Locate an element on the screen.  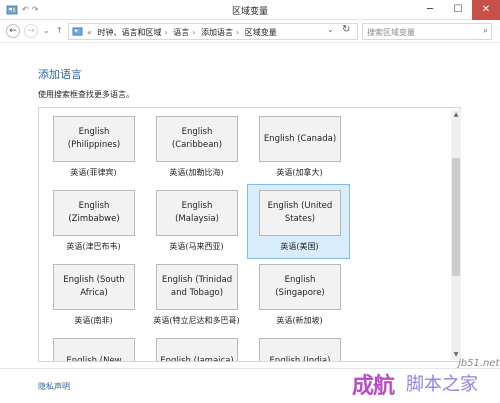
forward-button: → is located at coordinates (31, 31).